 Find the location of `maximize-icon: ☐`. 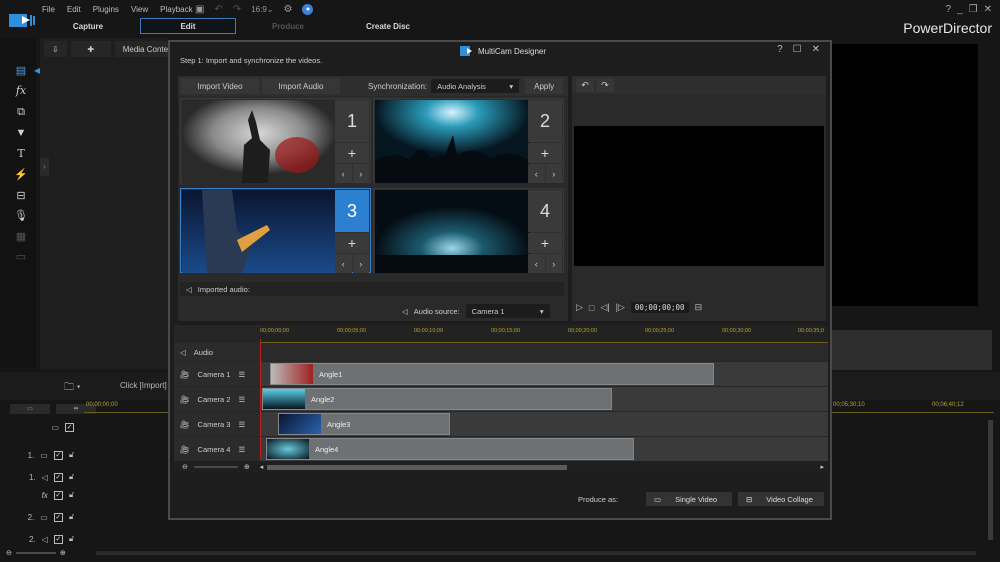

maximize-icon: ☐ is located at coordinates (797, 49).